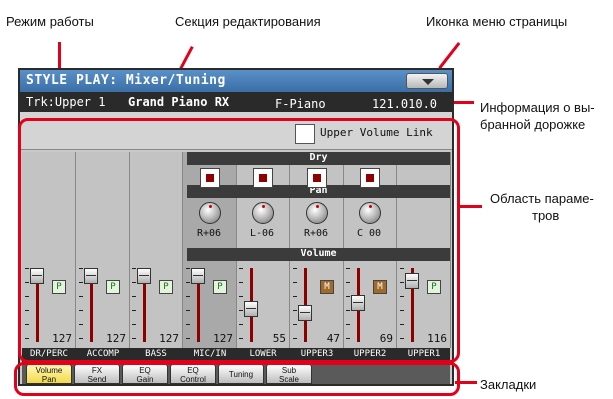 This screenshot has width=613, height=399. What do you see at coordinates (237, 379) in the screenshot?
I see `callout-frame-tabs` at bounding box center [237, 379].